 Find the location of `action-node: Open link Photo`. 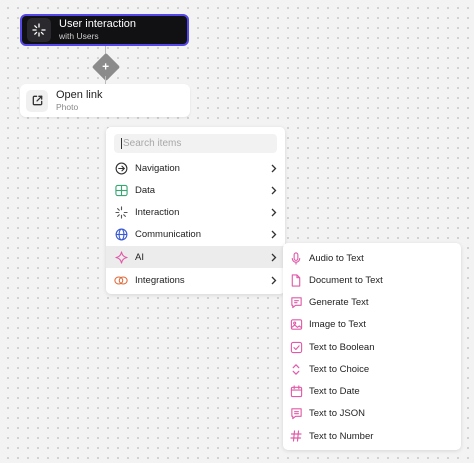

action-node: Open link Photo is located at coordinates (105, 100).